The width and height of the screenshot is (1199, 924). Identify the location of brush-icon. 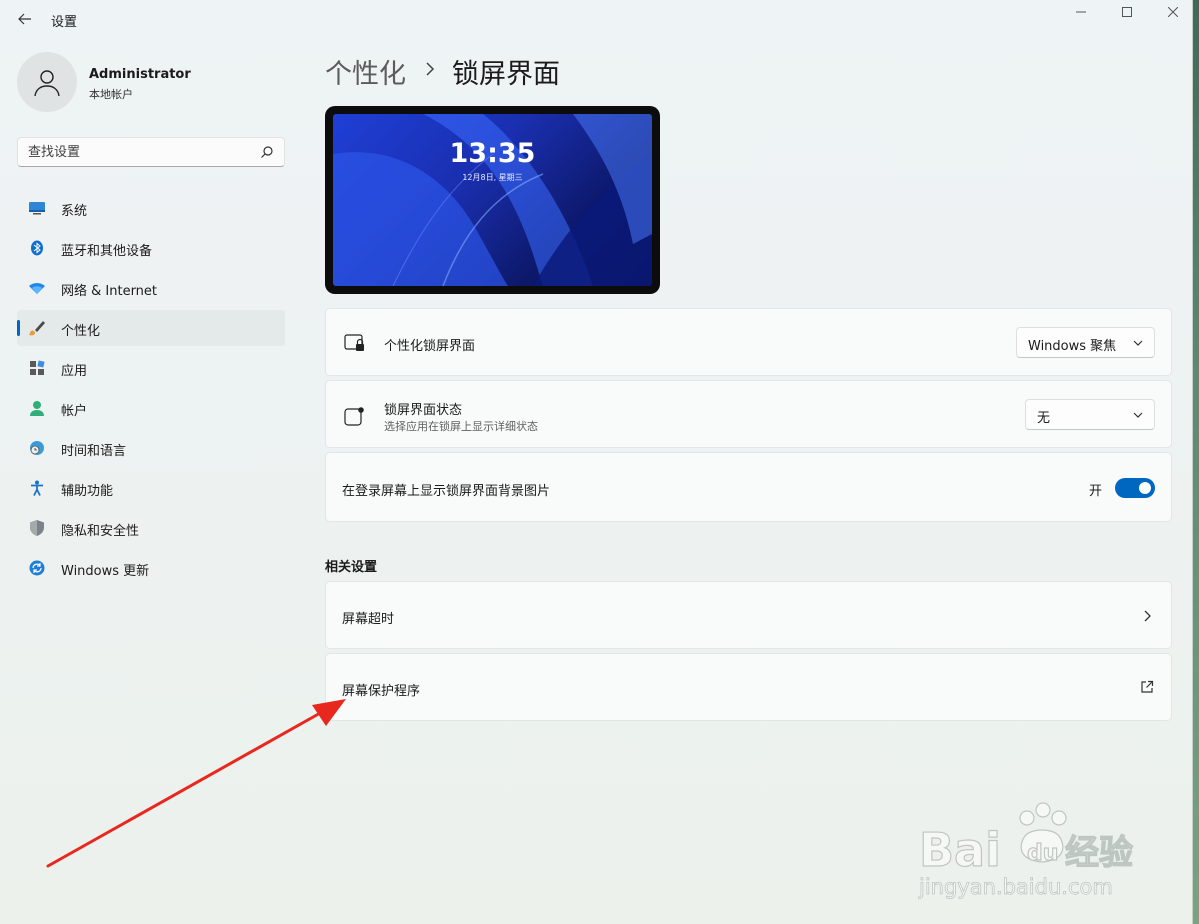
(37, 328).